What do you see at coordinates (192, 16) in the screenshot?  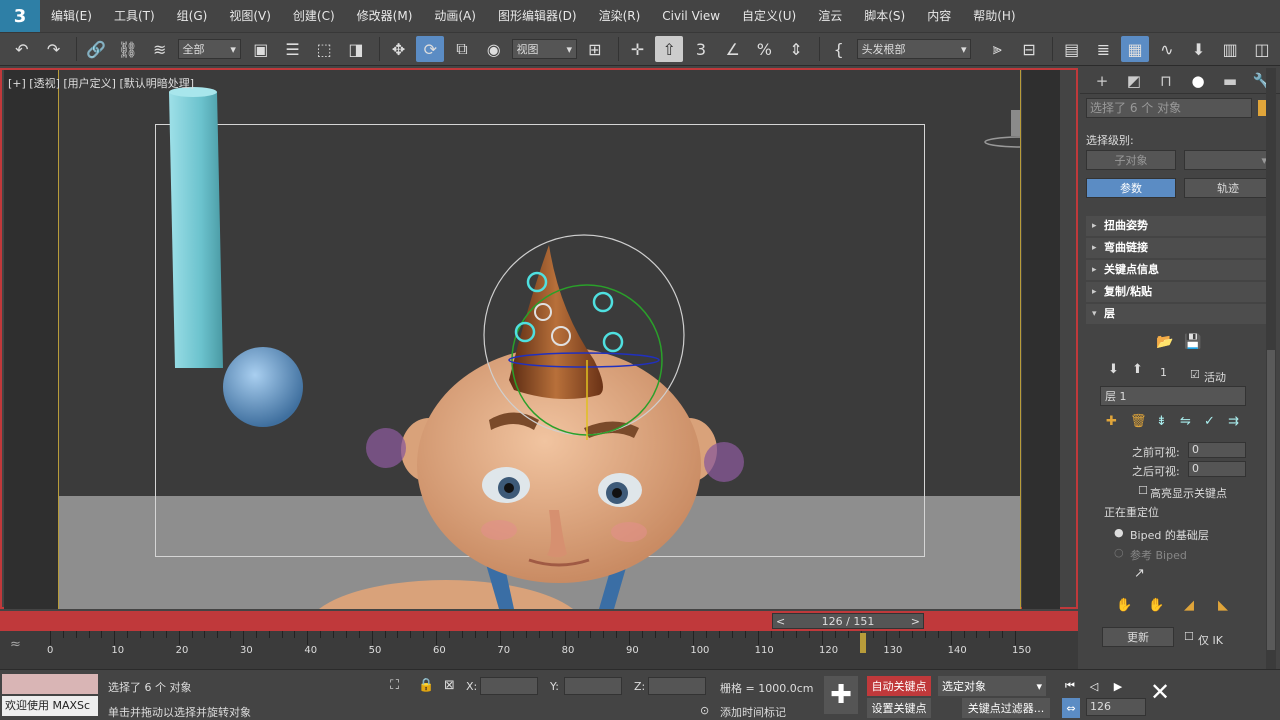 I see `menu-item: 组(G)` at bounding box center [192, 16].